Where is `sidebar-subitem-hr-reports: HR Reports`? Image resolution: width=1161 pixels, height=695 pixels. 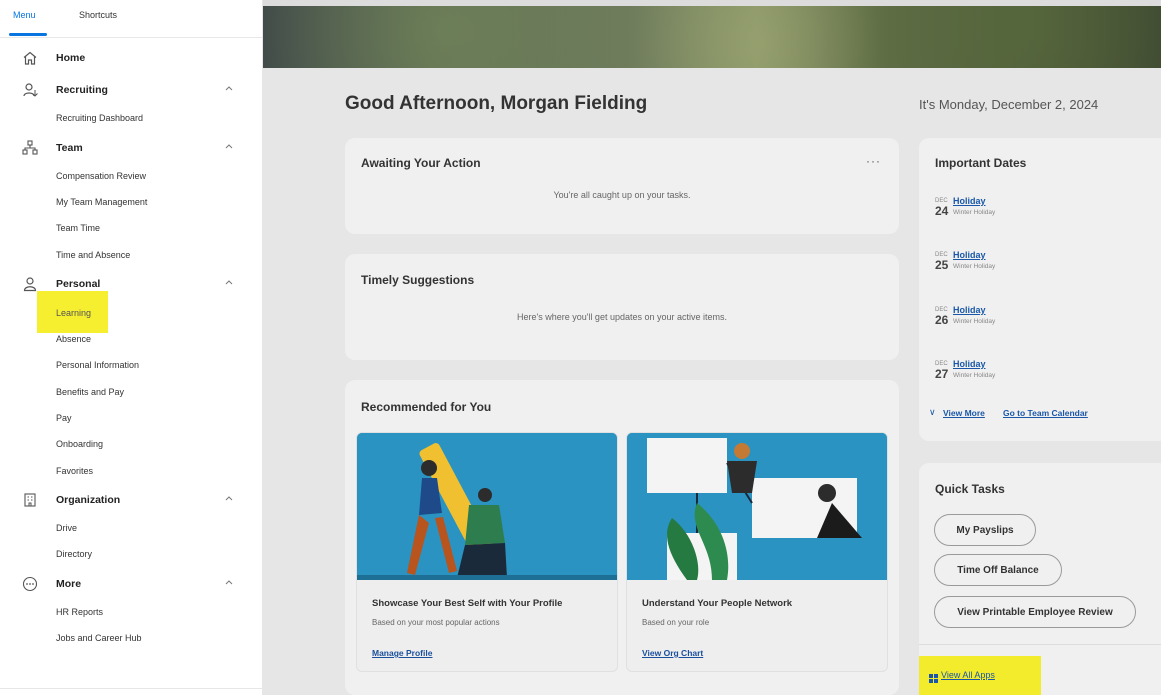
sidebar-subitem-hr-reports: HR Reports is located at coordinates (79, 612).